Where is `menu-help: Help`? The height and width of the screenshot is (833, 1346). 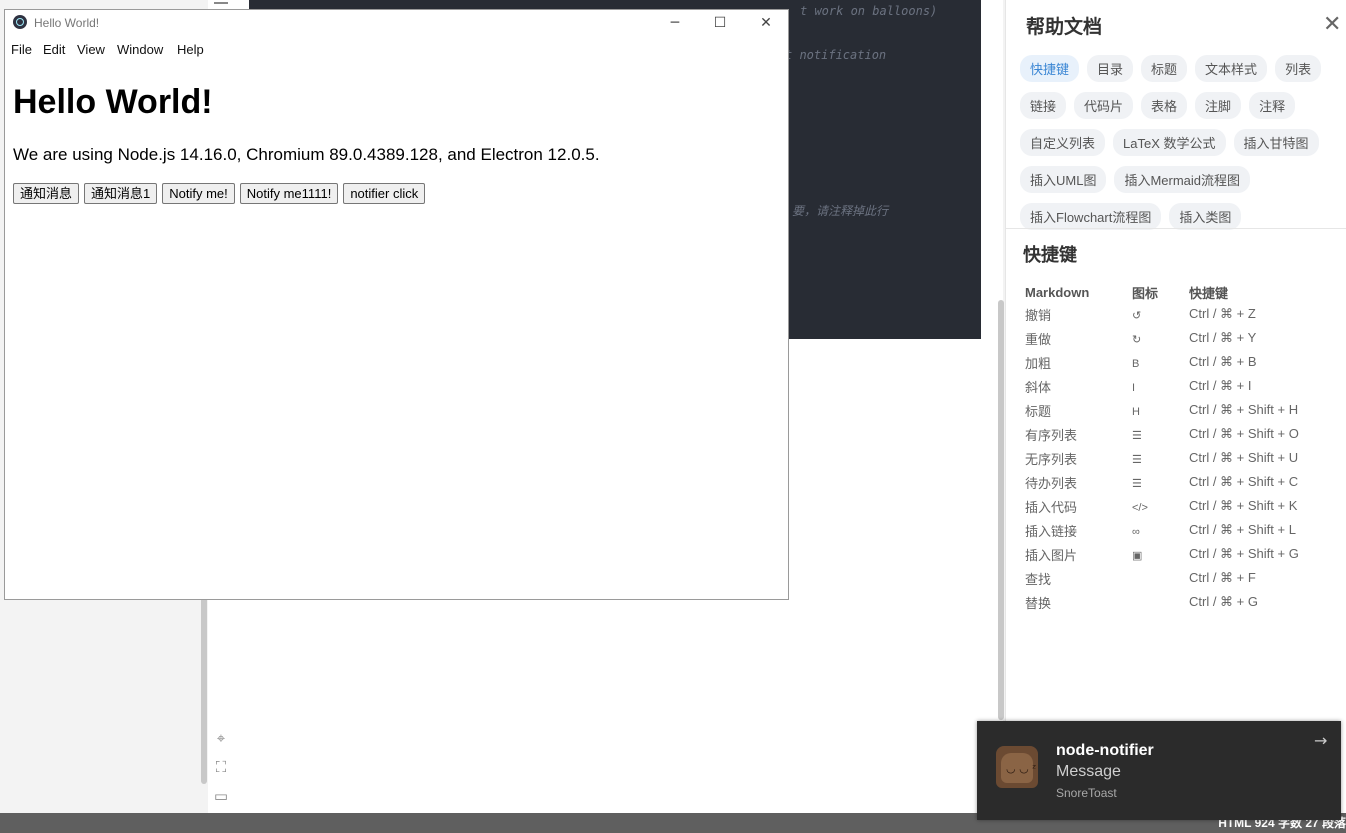 menu-help: Help is located at coordinates (190, 49).